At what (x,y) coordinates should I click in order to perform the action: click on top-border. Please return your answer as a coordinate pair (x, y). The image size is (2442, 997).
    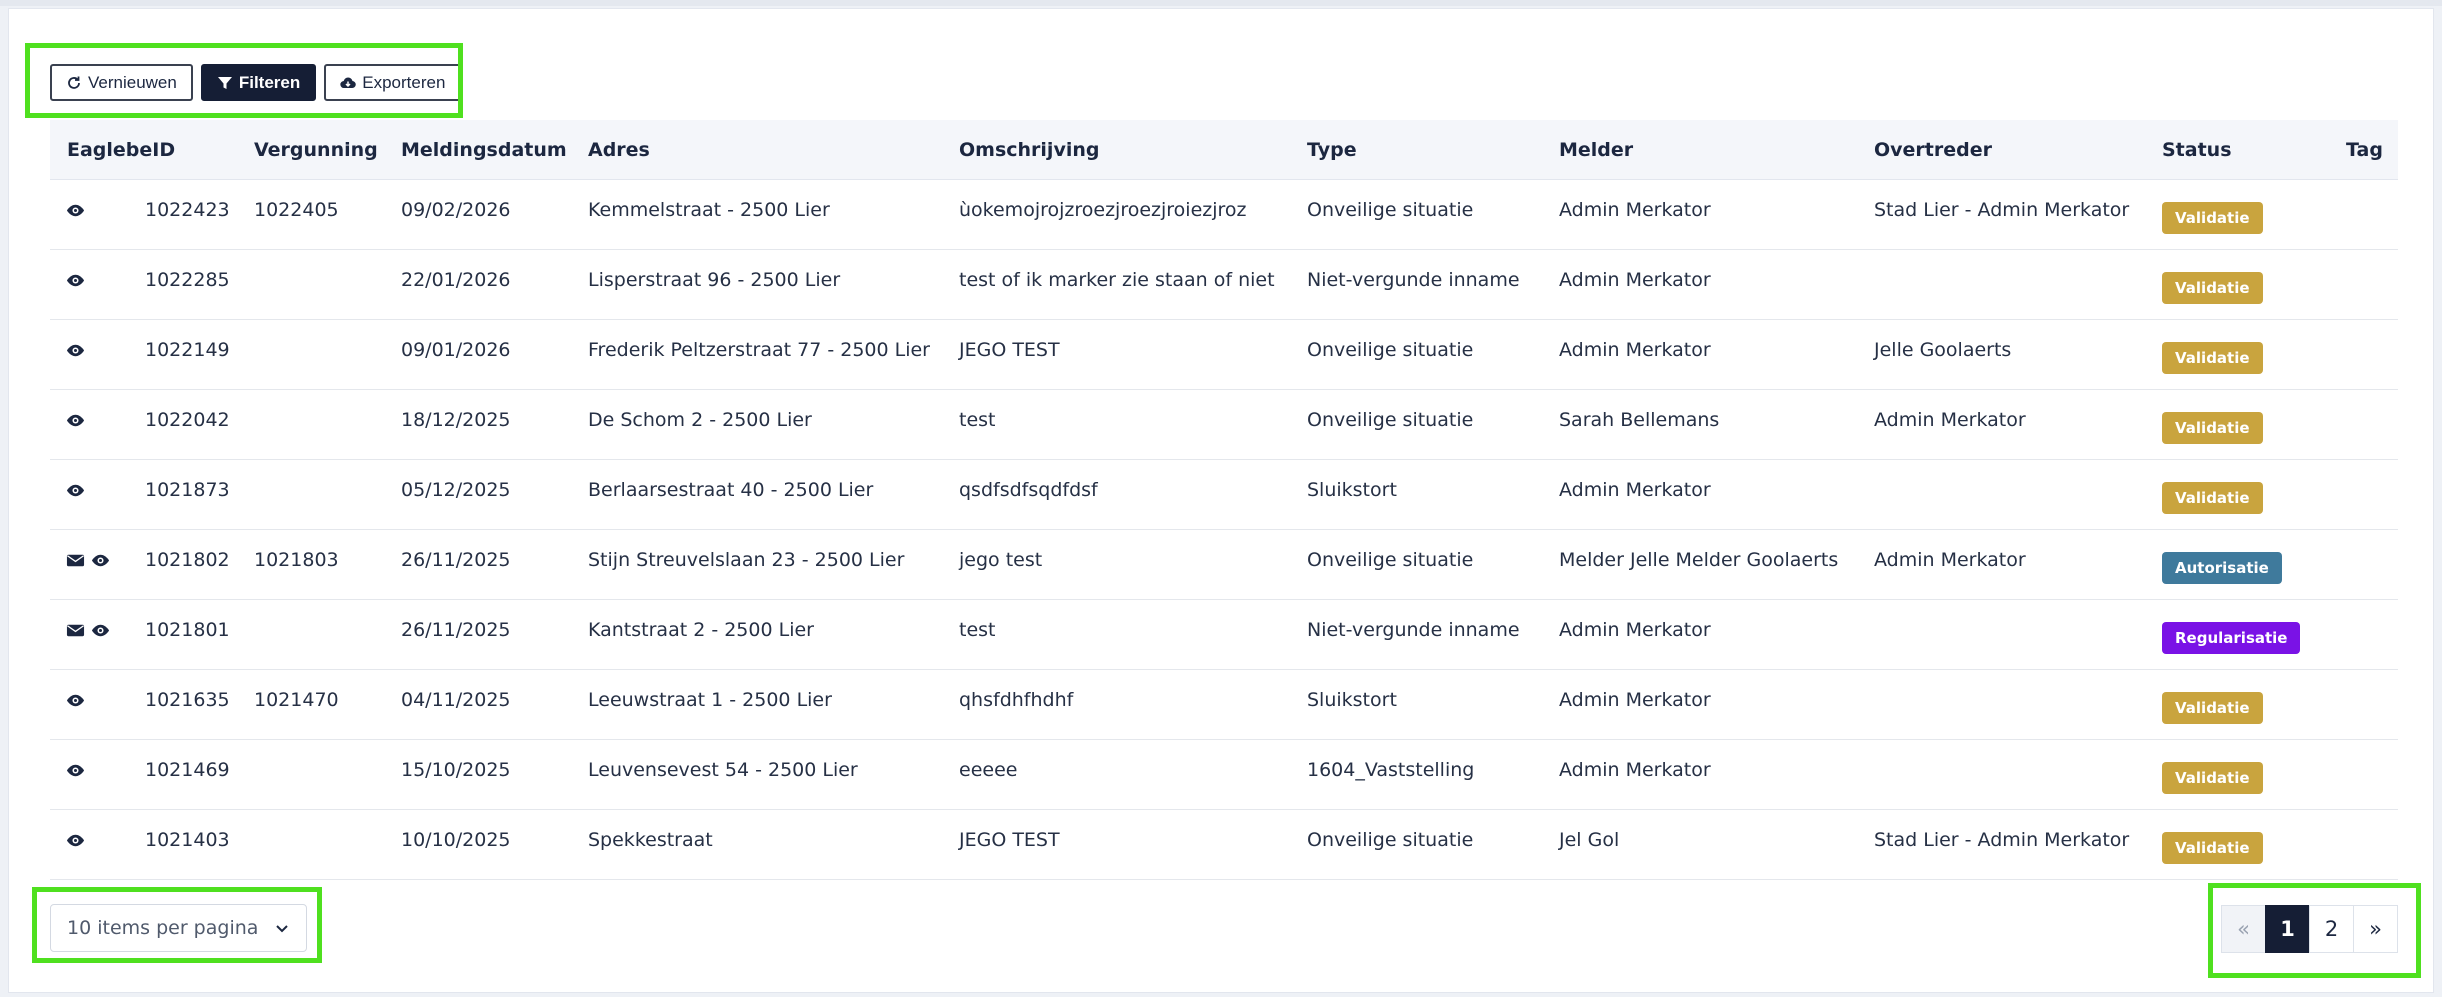
    Looking at the image, I should click on (1221, 3).